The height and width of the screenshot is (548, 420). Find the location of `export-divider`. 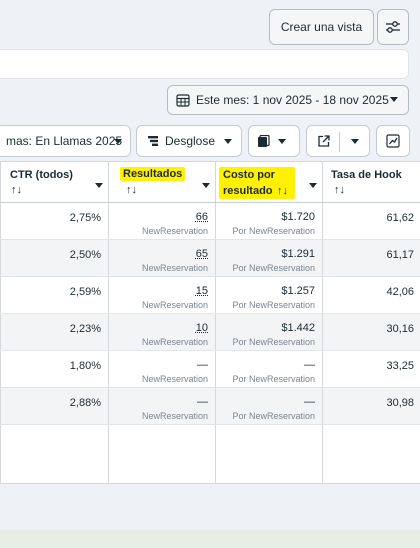

export-divider is located at coordinates (339, 142).